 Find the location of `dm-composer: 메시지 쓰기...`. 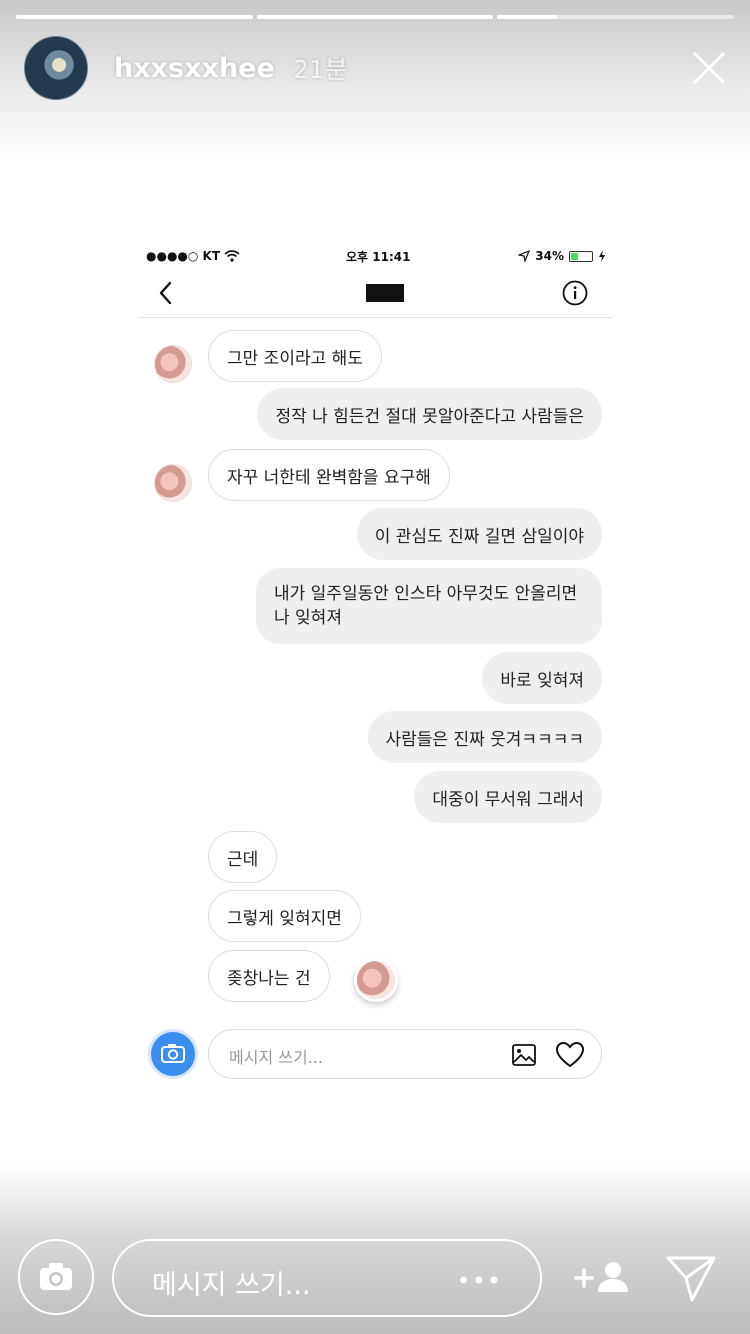

dm-composer: 메시지 쓰기... is located at coordinates (375, 1054).